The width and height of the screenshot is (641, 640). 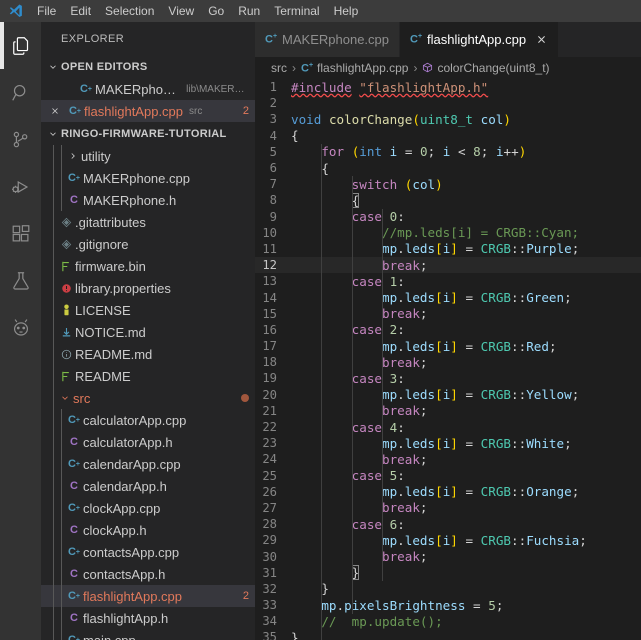 I want to click on line-content: mp.leds[i] = CRGB::Green;, so click(x=466, y=297).